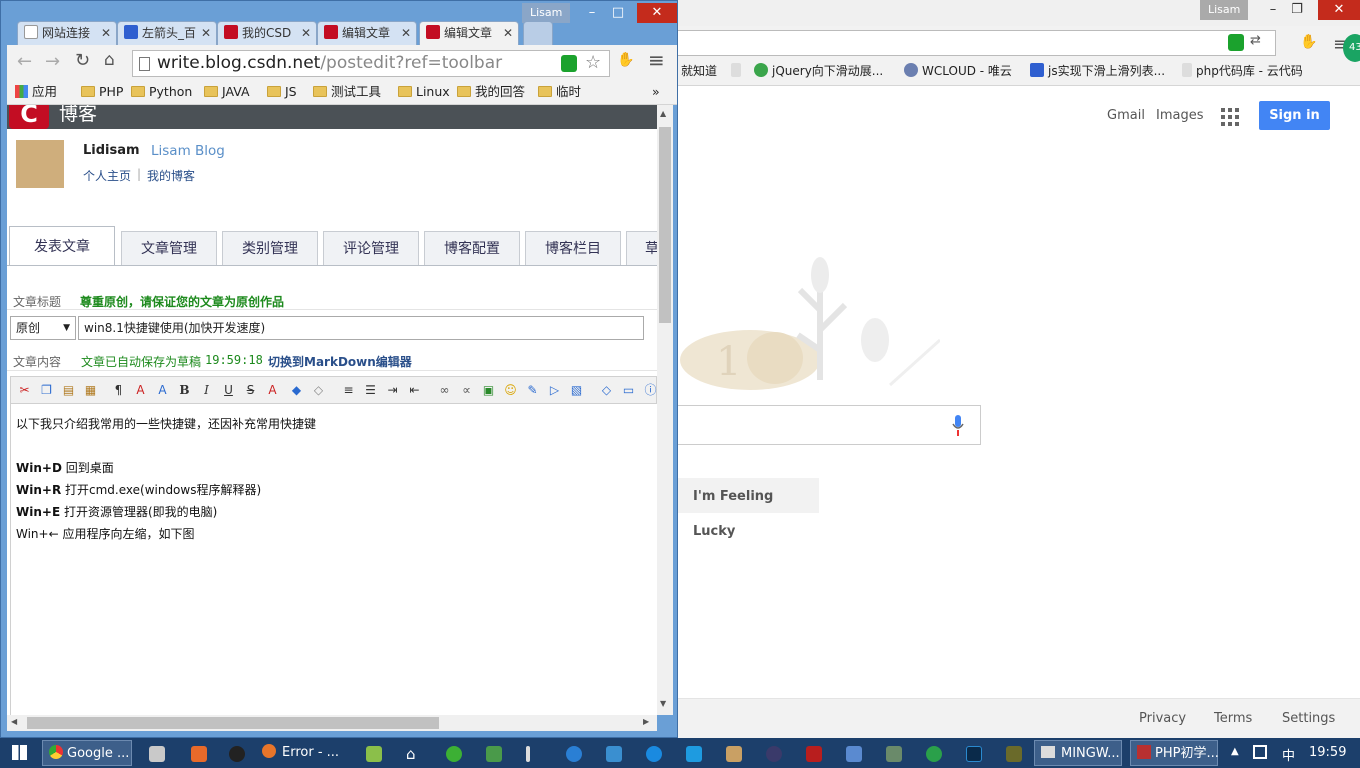  I want to click on menu-icon: ≡, so click(656, 60).